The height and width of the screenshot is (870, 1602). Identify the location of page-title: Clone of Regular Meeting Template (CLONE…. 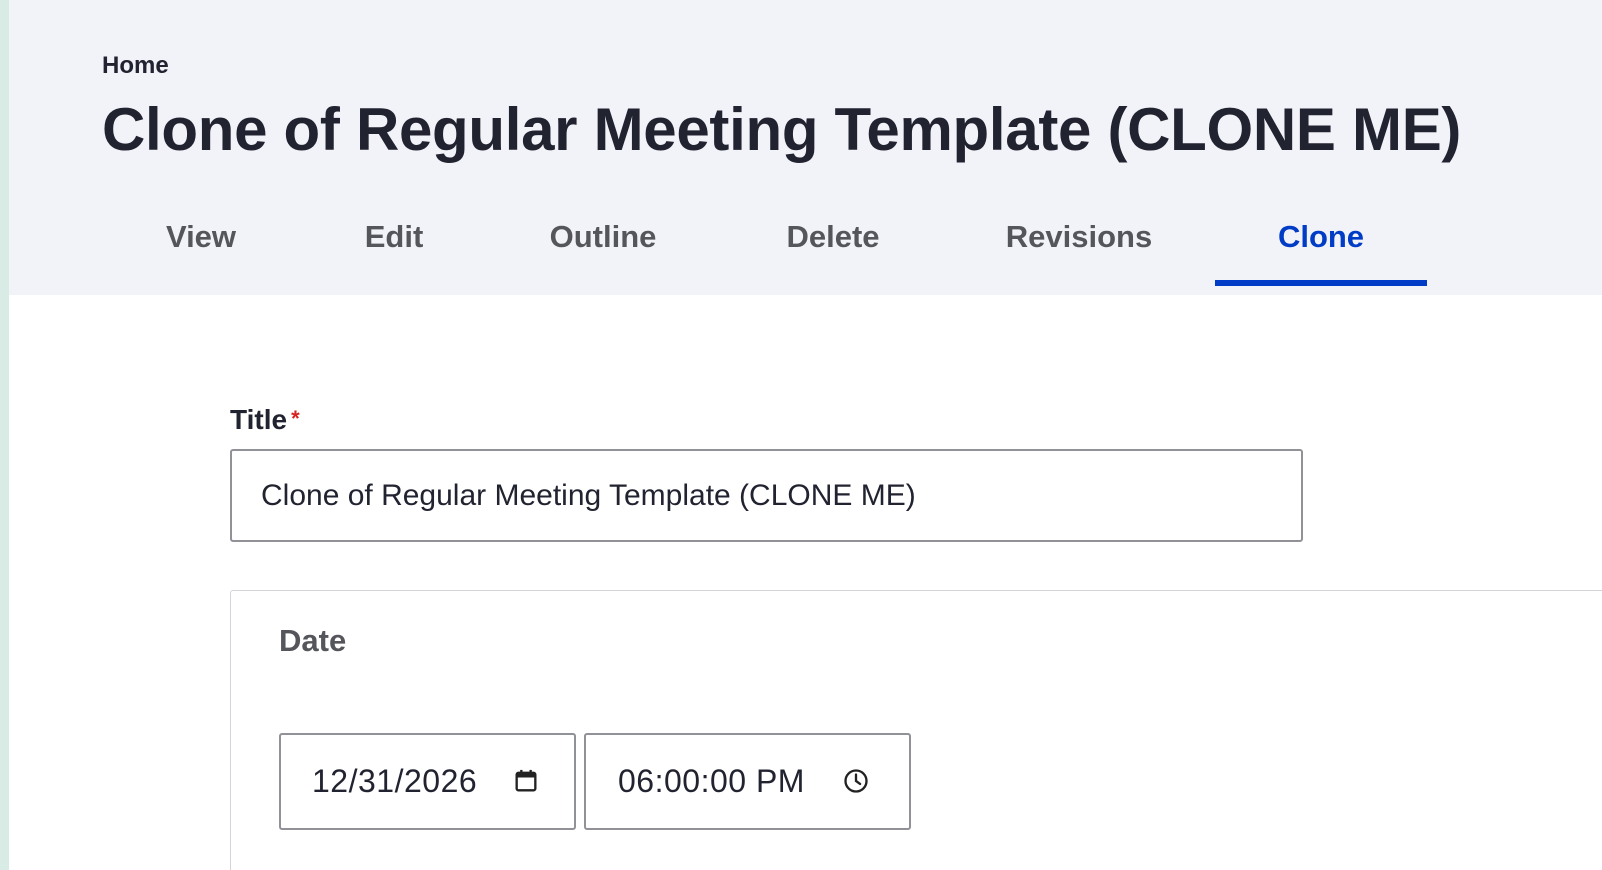
(782, 129).